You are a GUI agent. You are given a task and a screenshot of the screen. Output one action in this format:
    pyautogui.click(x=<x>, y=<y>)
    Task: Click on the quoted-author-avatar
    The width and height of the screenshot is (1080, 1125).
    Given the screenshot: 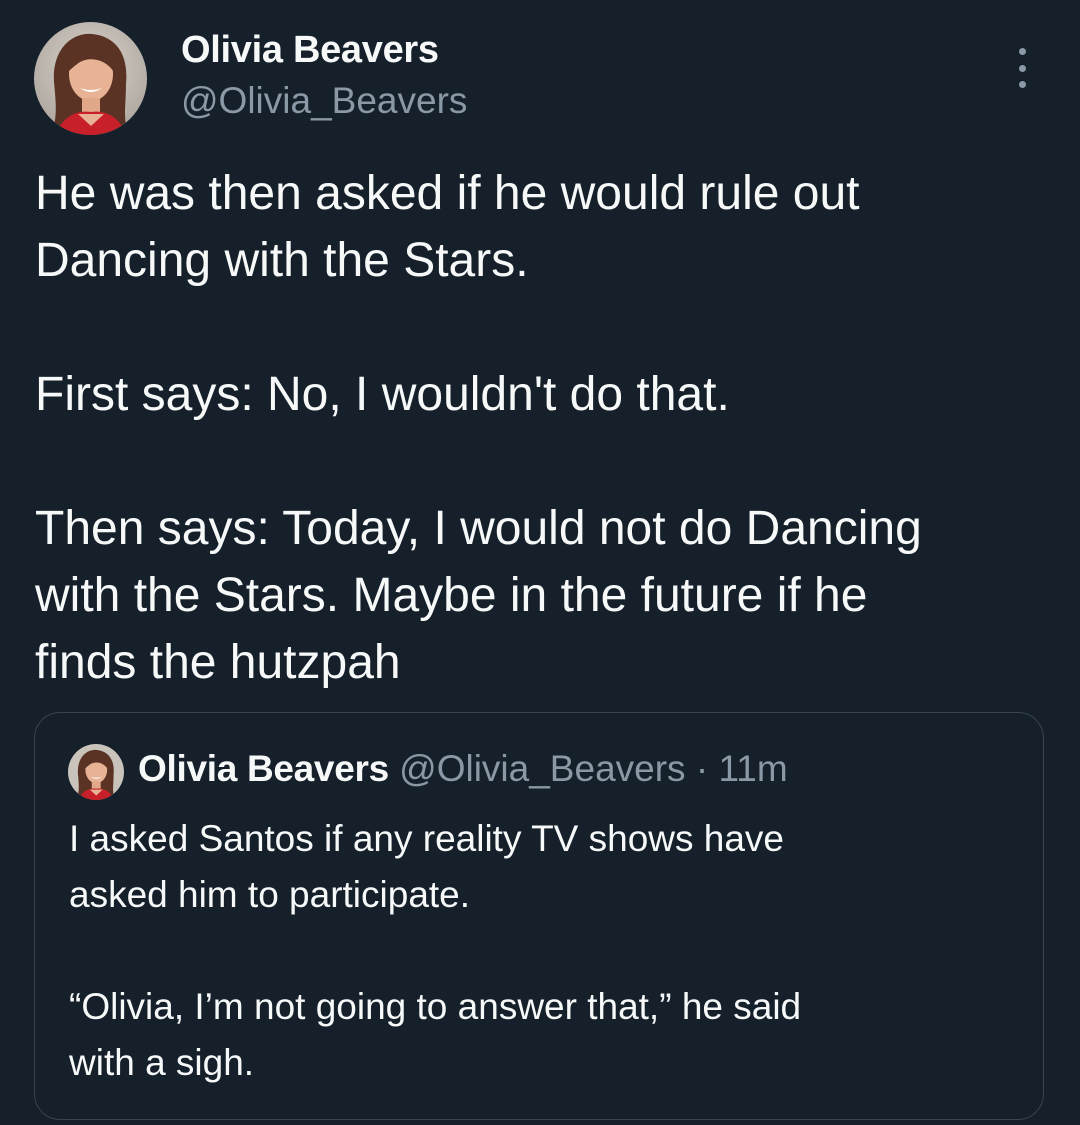 What is the action you would take?
    pyautogui.click(x=96, y=772)
    